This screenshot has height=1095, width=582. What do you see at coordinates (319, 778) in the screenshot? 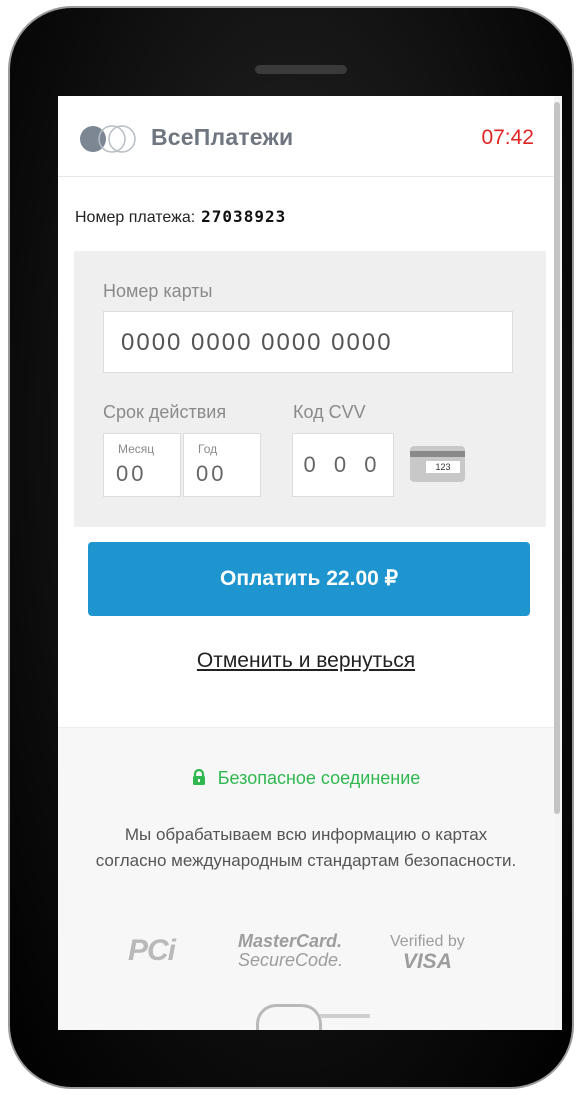
I see `secure-connection-text: Безопасное соединение` at bounding box center [319, 778].